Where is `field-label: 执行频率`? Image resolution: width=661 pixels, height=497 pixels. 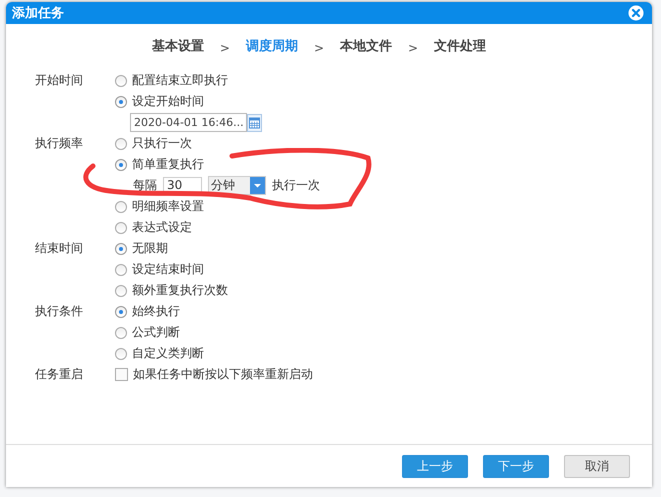
field-label: 执行频率 is located at coordinates (59, 143).